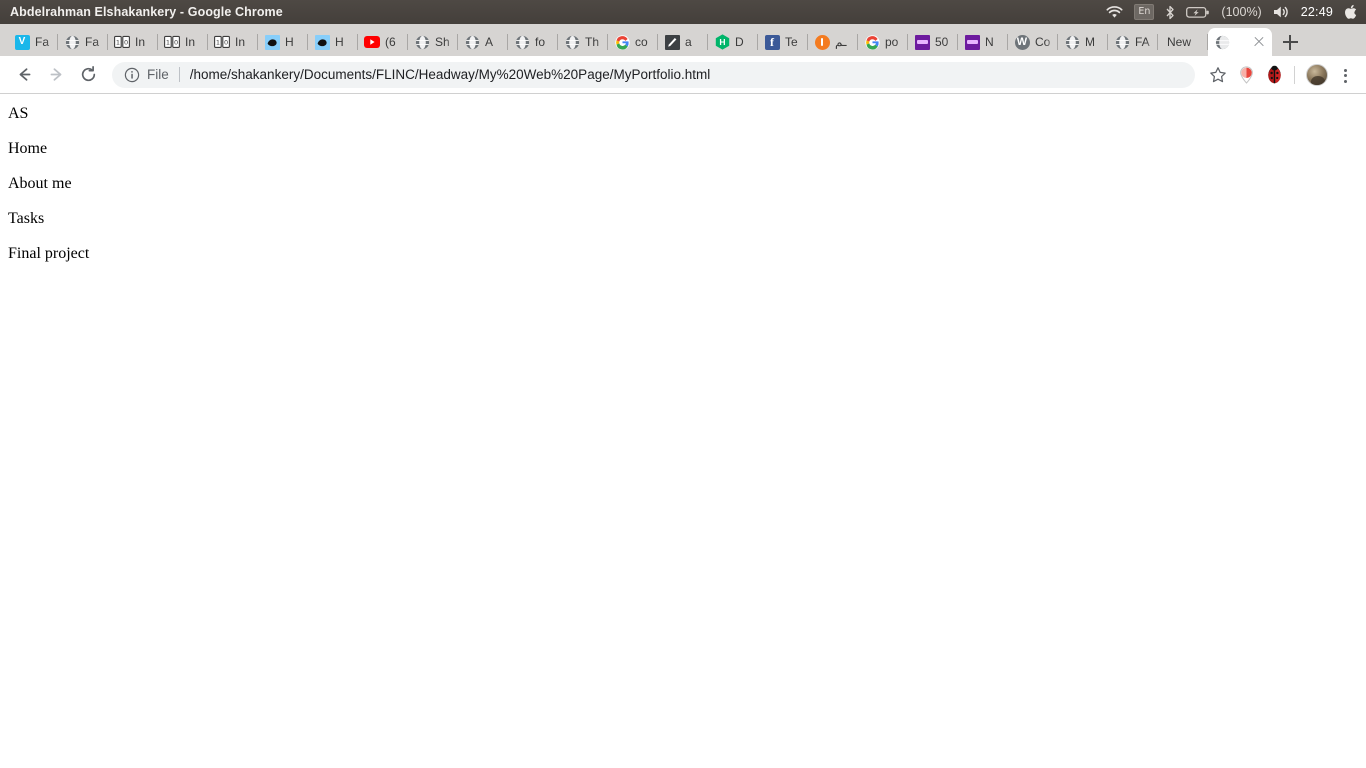  Describe the element at coordinates (739, 42) in the screenshot. I see `tab-label: D` at that location.